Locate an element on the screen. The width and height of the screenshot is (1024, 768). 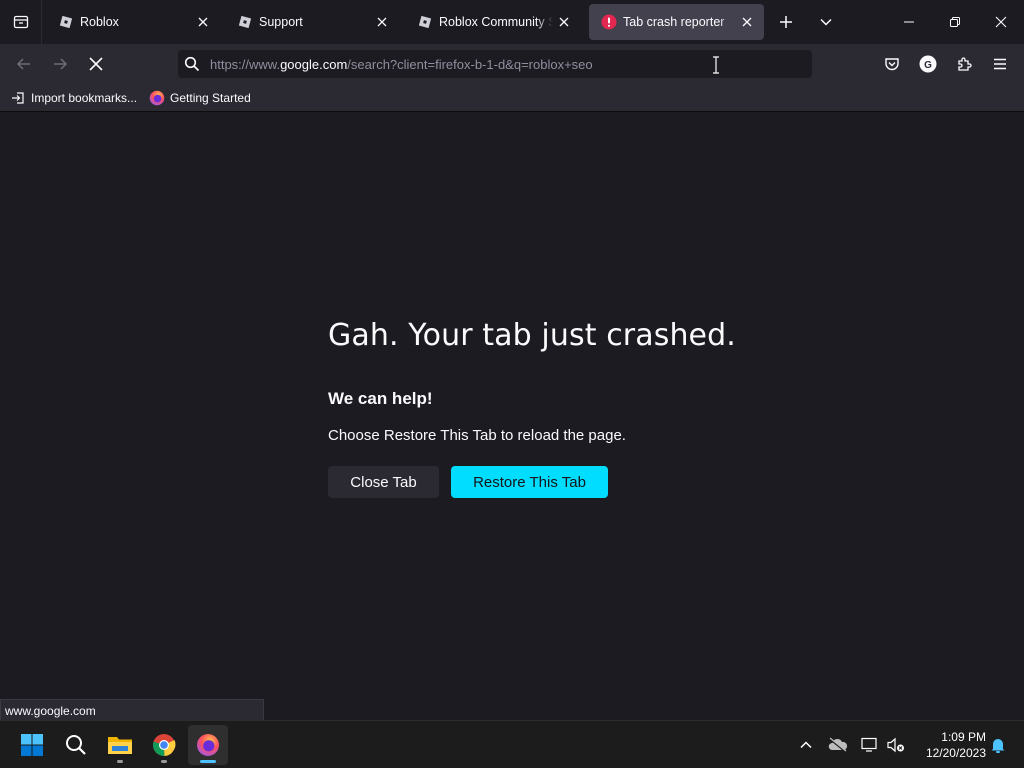
app-menu-button is located at coordinates (1000, 64).